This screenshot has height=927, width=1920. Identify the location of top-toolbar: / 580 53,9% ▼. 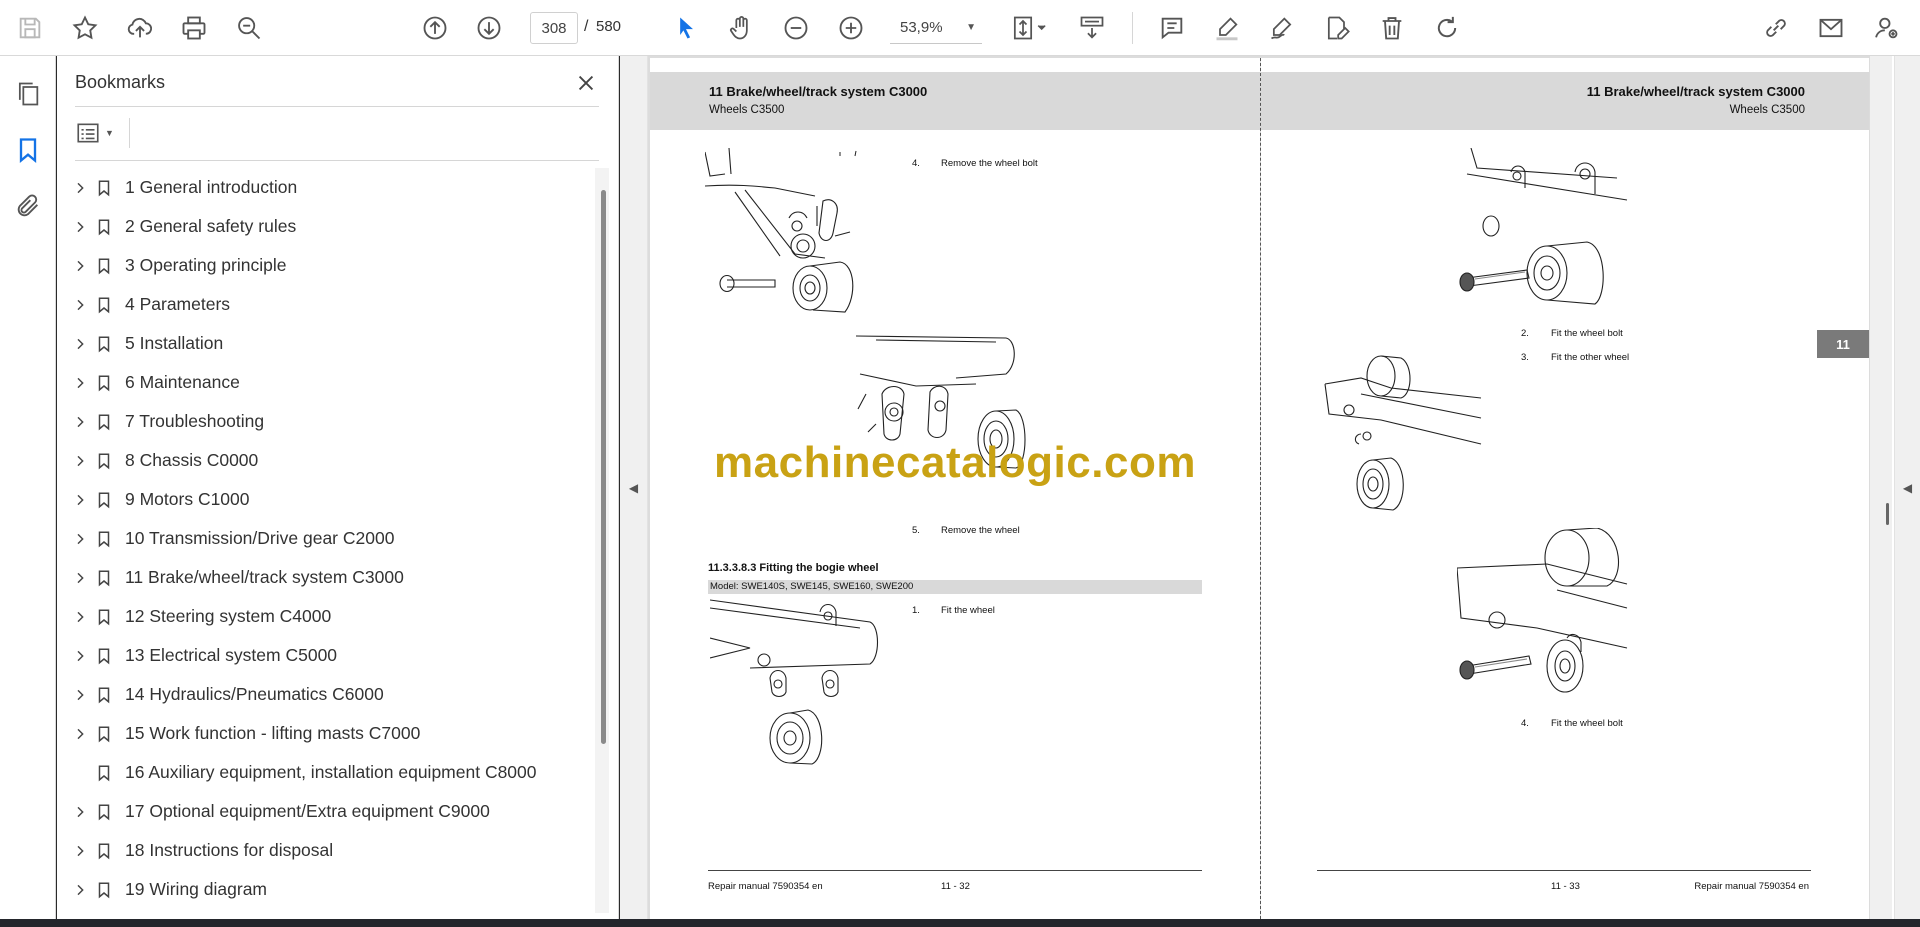
(960, 28).